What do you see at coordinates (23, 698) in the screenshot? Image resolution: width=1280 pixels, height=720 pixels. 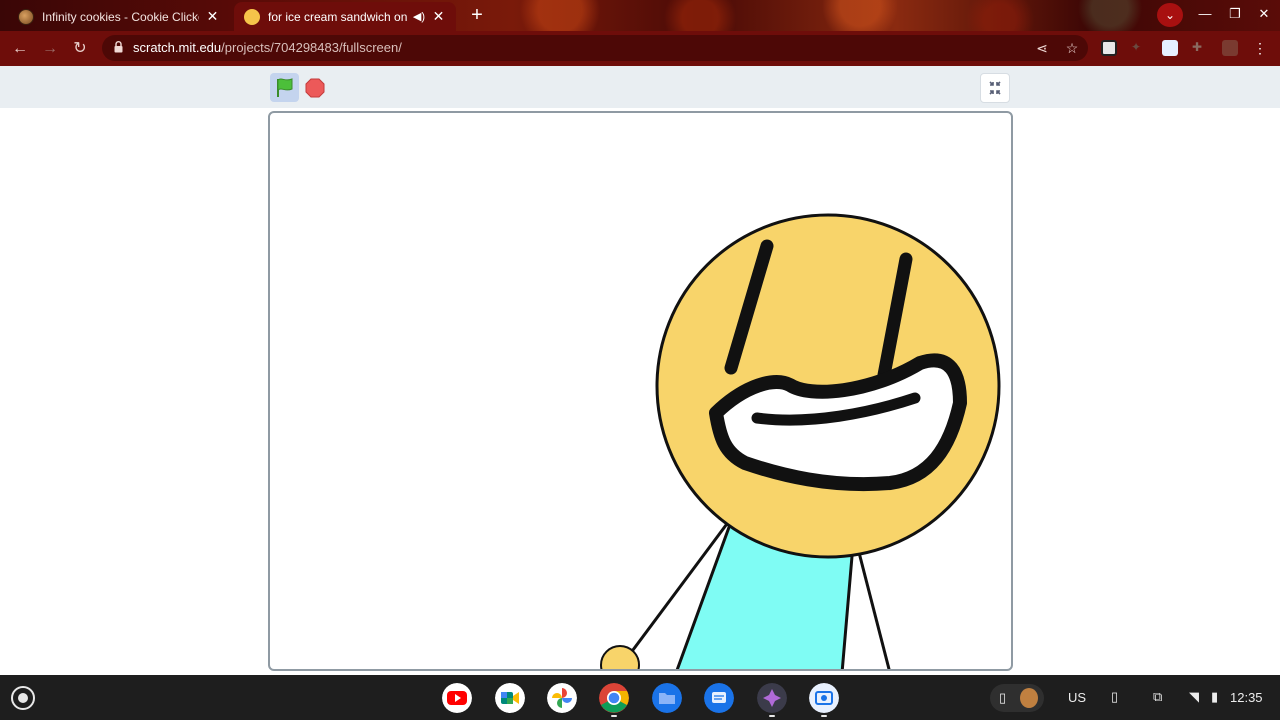 I see `launcher-button` at bounding box center [23, 698].